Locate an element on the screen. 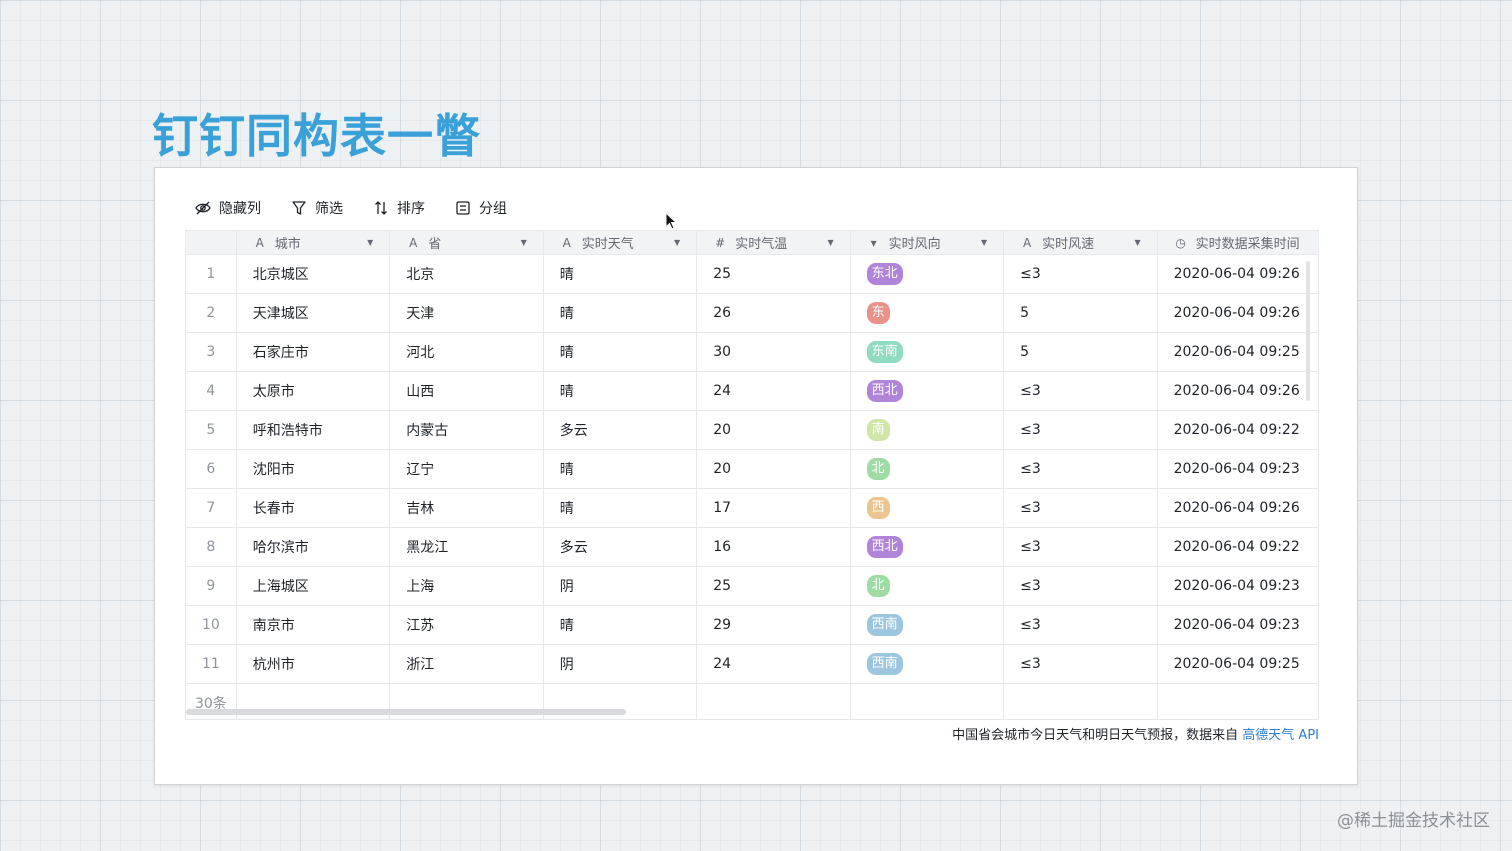 Image resolution: width=1512 pixels, height=851 pixels. cell-province: 河北 is located at coordinates (467, 352).